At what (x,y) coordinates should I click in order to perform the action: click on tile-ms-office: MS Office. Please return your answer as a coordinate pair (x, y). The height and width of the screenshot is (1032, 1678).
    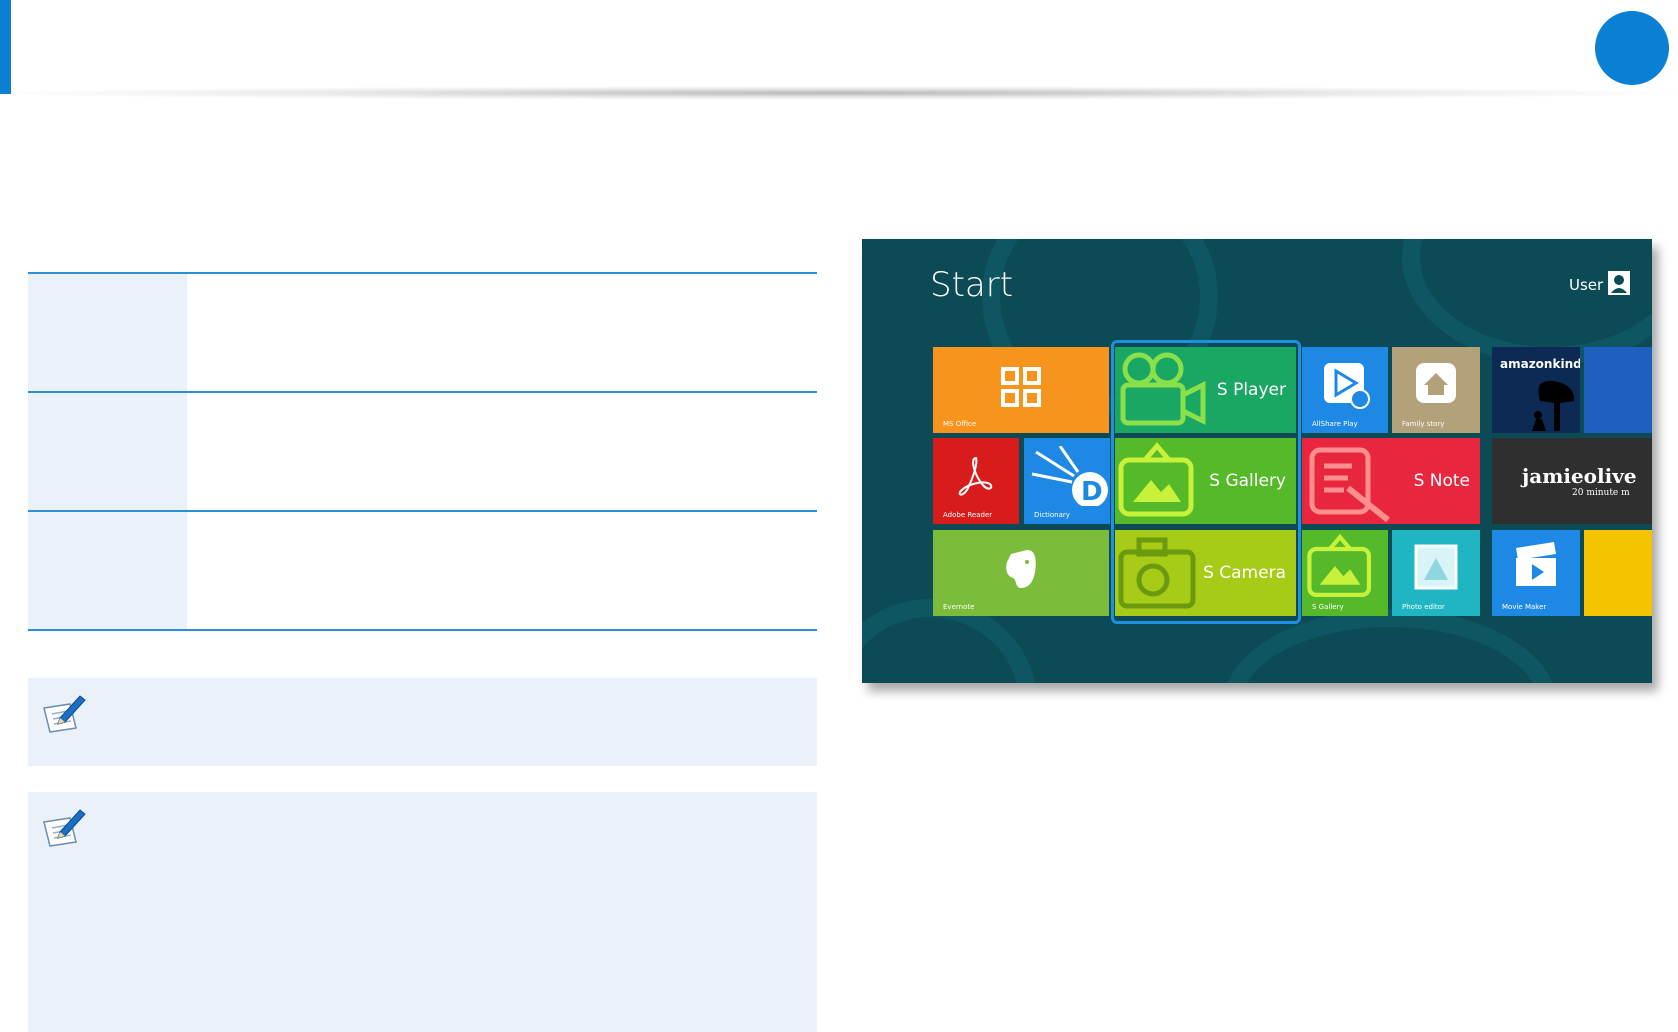
    Looking at the image, I should click on (1021, 390).